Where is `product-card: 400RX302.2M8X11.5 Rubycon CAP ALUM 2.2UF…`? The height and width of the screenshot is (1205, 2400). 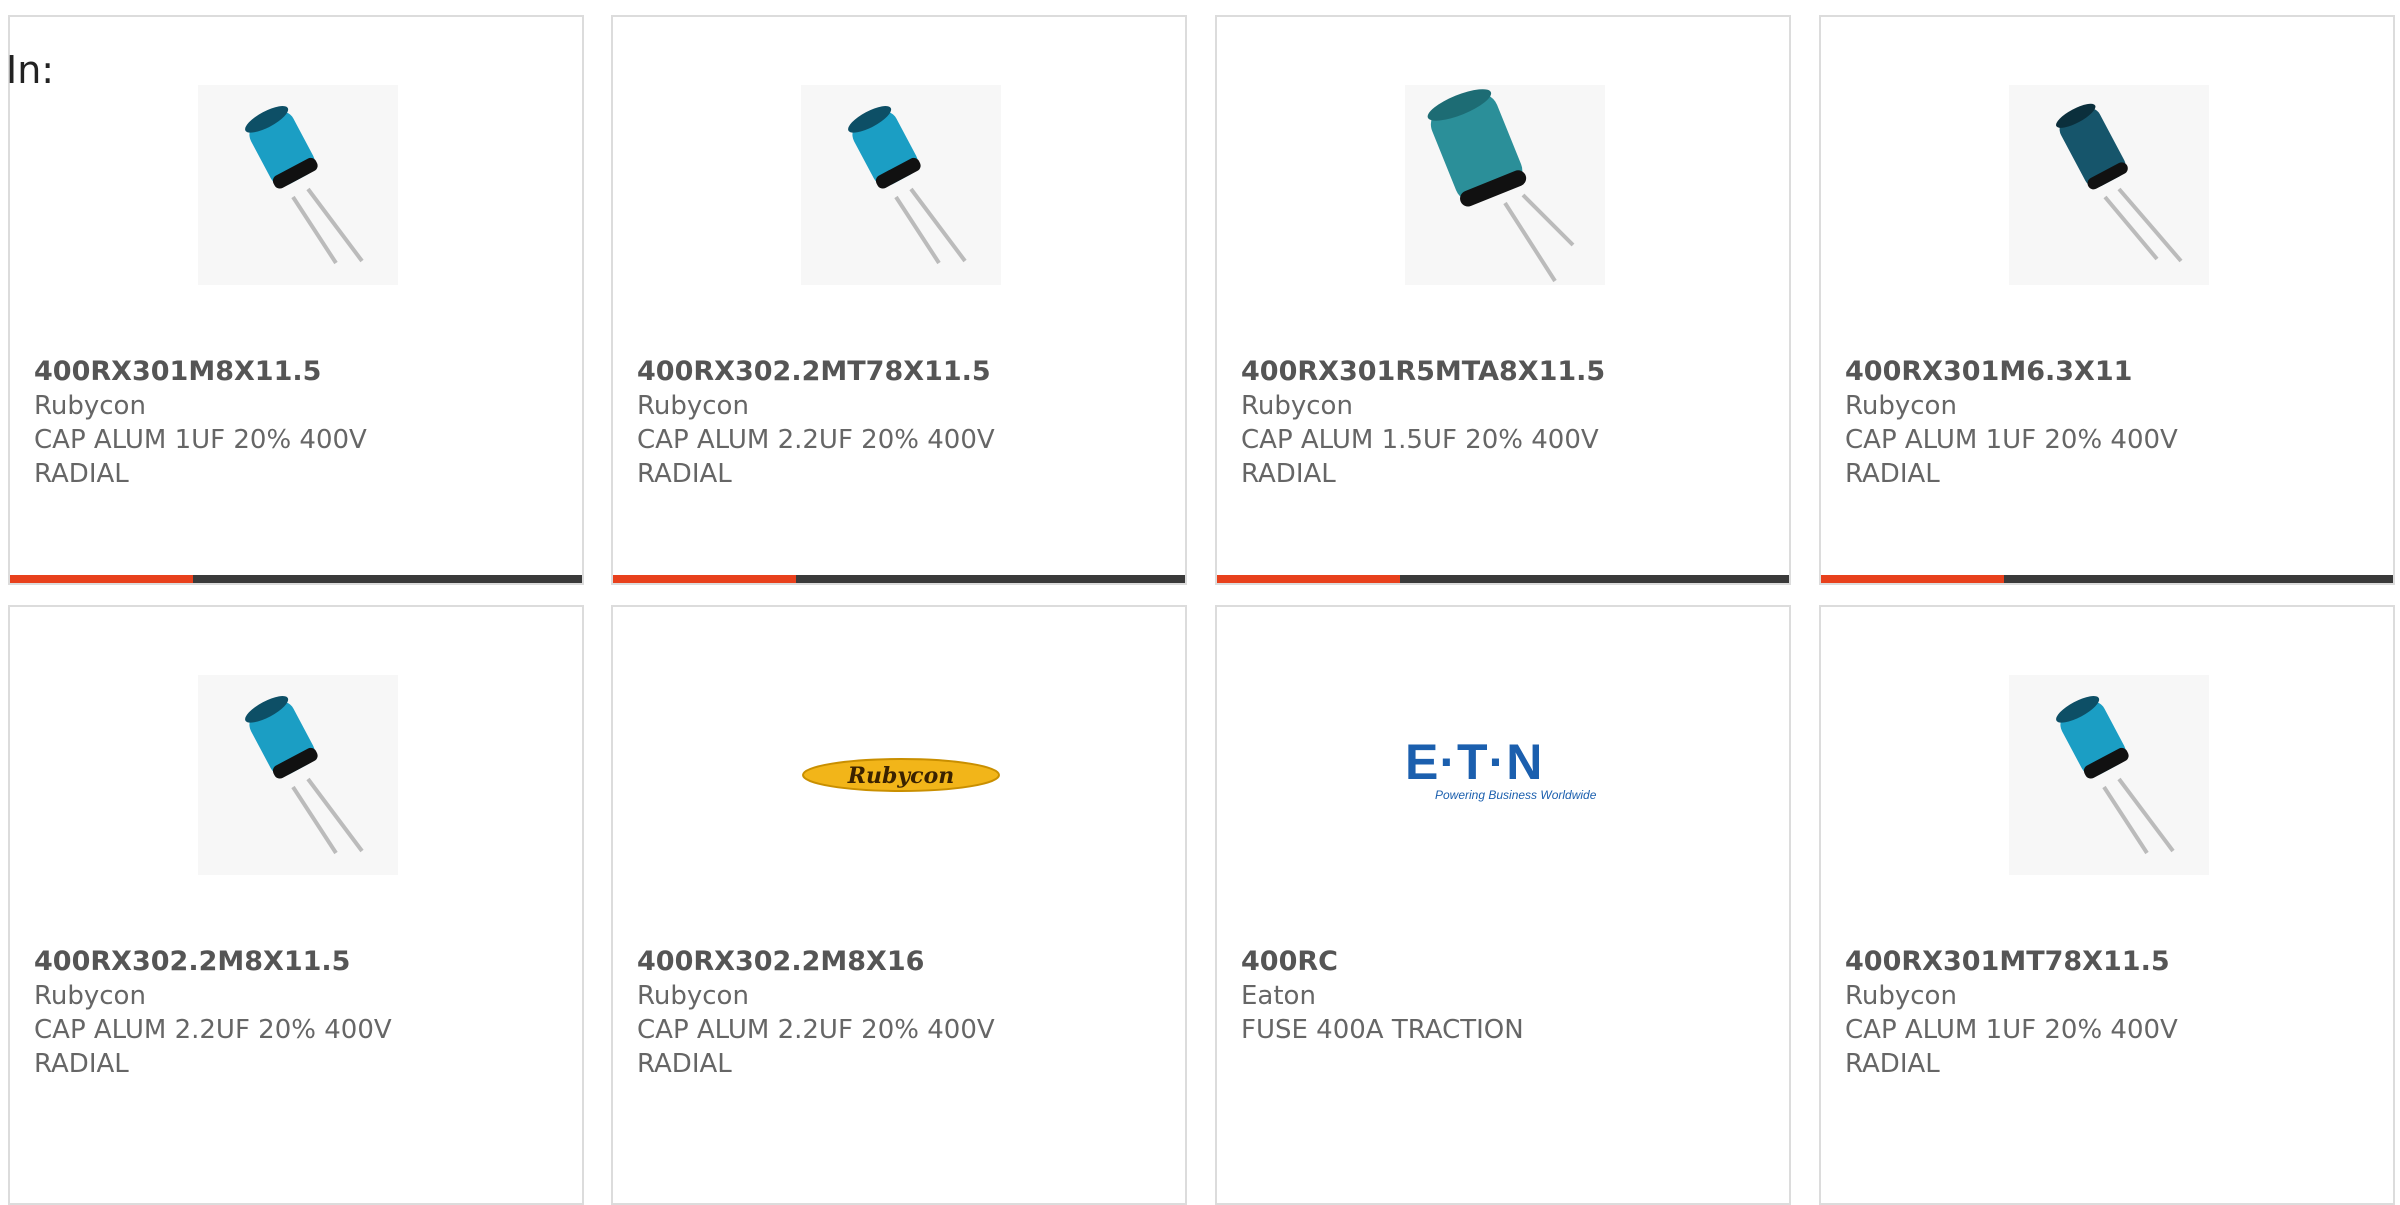 product-card: 400RX302.2M8X11.5 Rubycon CAP ALUM 2.2UF… is located at coordinates (296, 905).